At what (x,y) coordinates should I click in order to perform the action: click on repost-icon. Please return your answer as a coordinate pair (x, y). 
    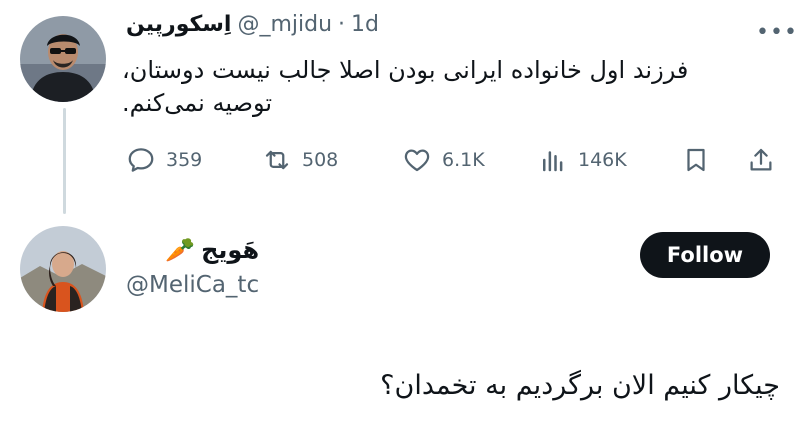
    Looking at the image, I should click on (277, 160).